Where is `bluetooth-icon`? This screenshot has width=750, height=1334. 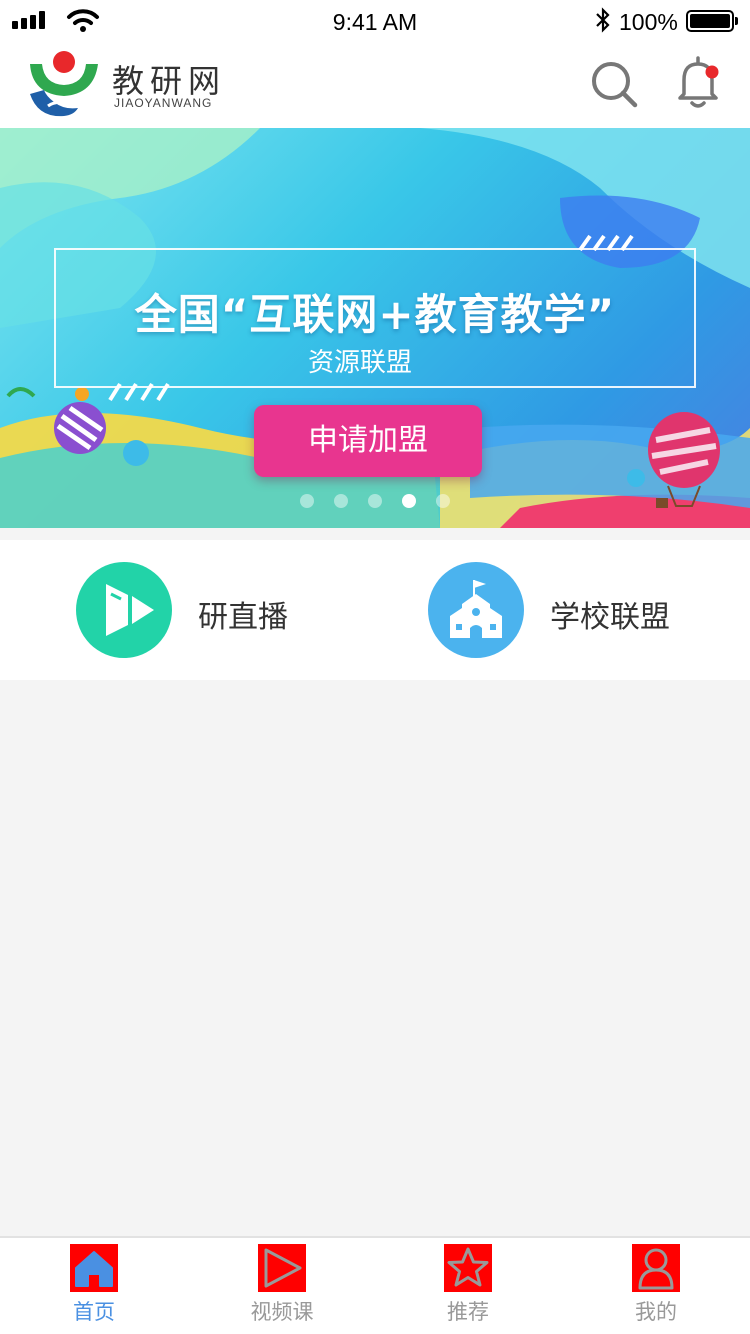 bluetooth-icon is located at coordinates (603, 20).